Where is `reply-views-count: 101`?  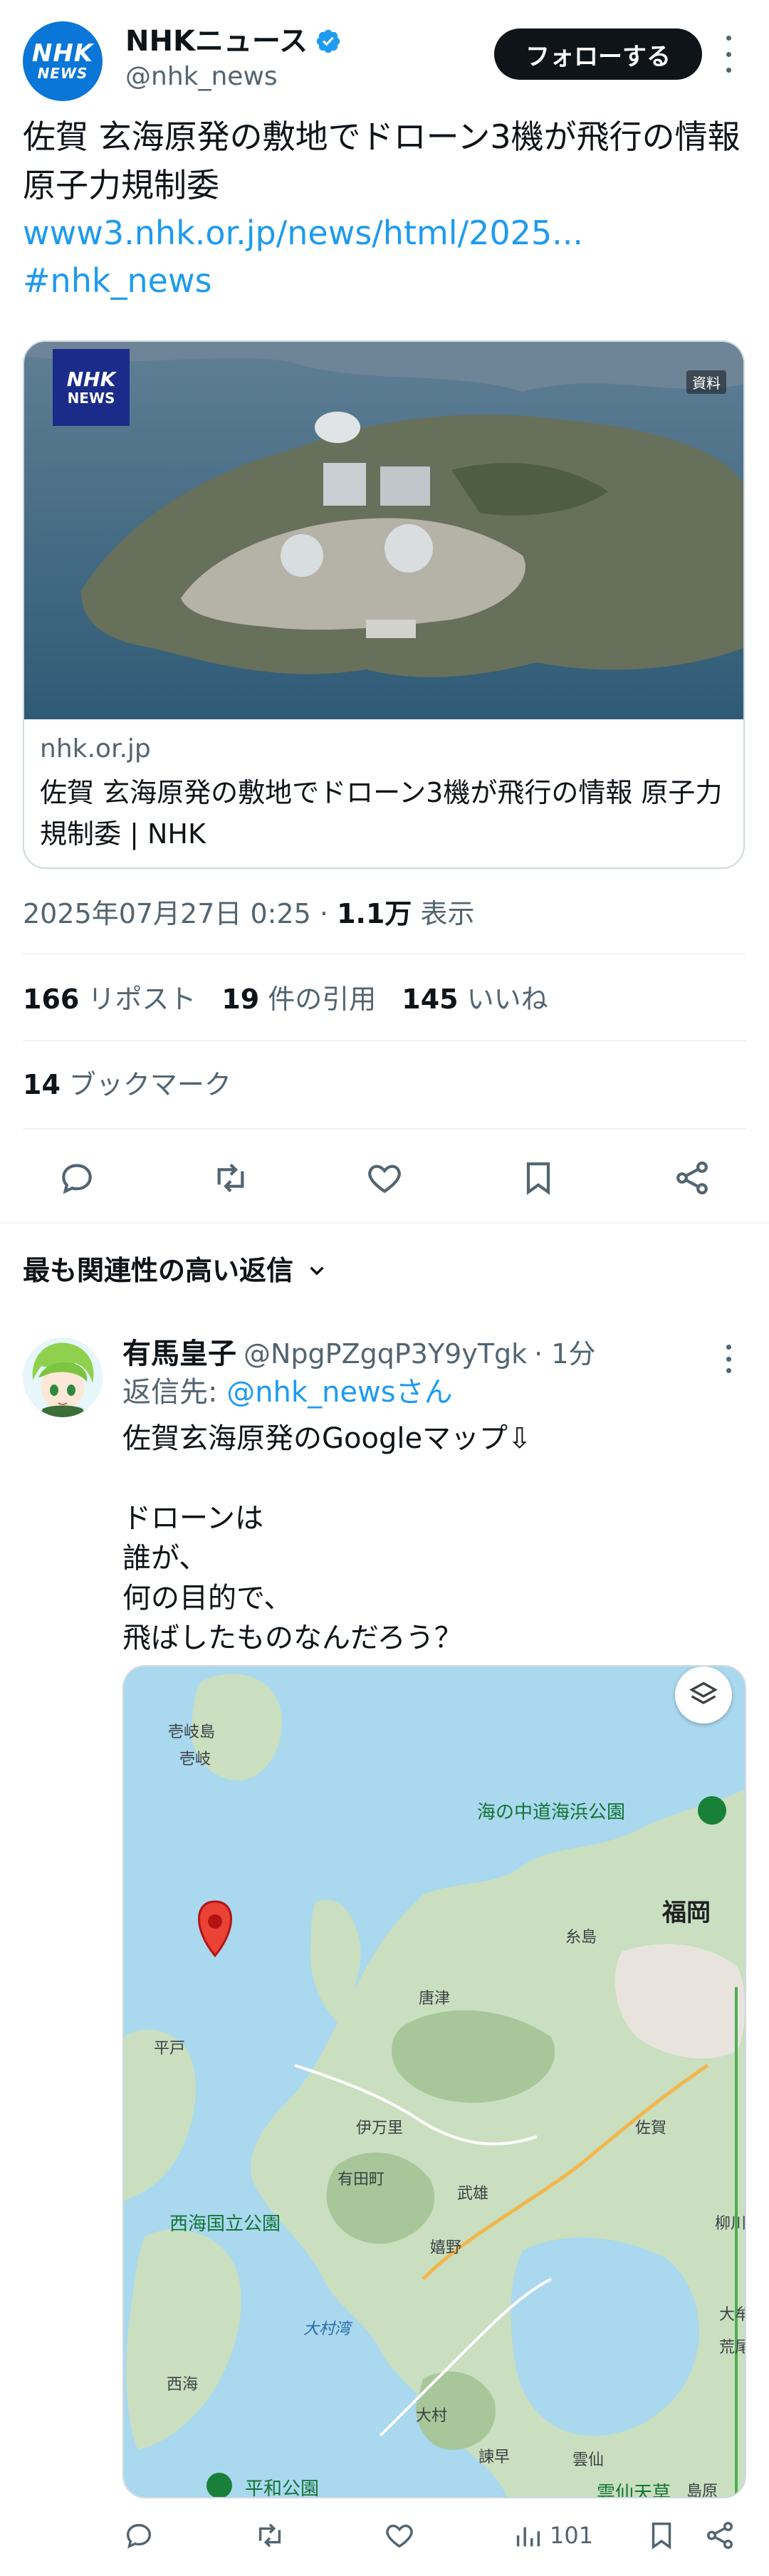 reply-views-count: 101 is located at coordinates (572, 2535).